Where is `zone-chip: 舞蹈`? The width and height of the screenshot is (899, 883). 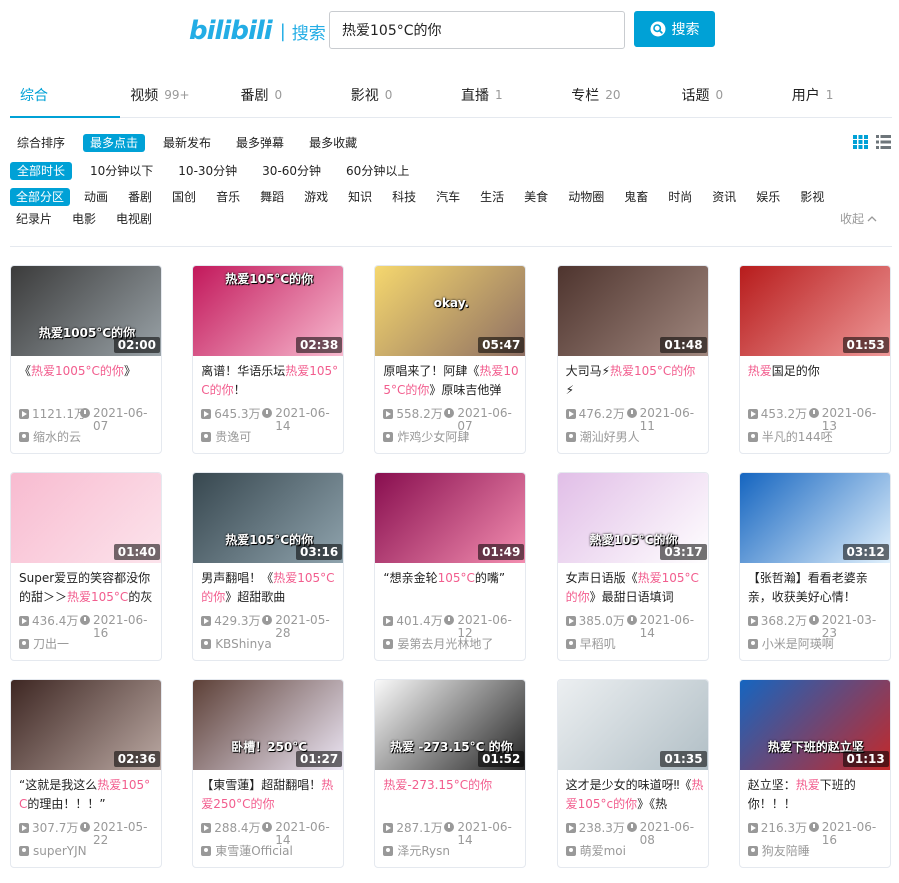
zone-chip: 舞蹈 is located at coordinates (272, 197).